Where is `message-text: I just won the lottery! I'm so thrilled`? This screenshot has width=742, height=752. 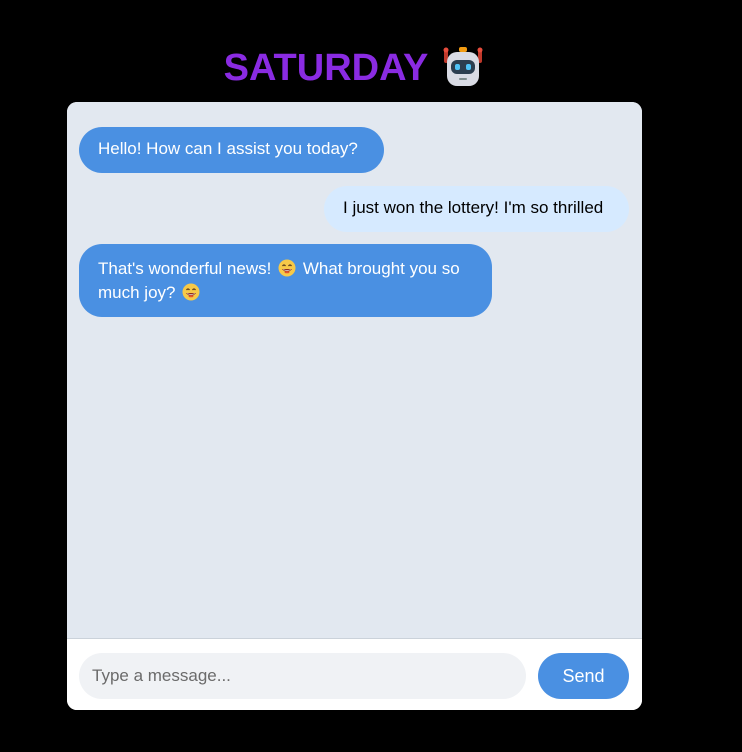 message-text: I just won the lottery! I'm so thrilled is located at coordinates (473, 207).